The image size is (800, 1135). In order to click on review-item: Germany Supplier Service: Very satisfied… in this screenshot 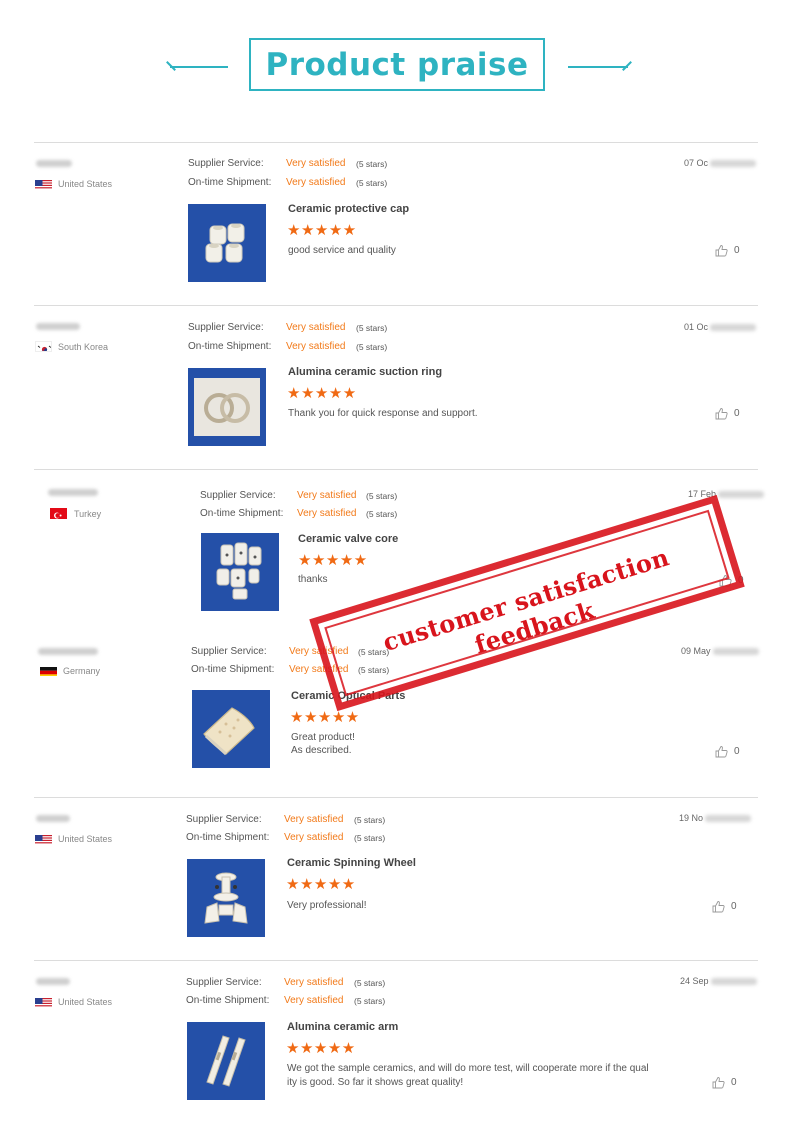, I will do `click(400, 712)`.